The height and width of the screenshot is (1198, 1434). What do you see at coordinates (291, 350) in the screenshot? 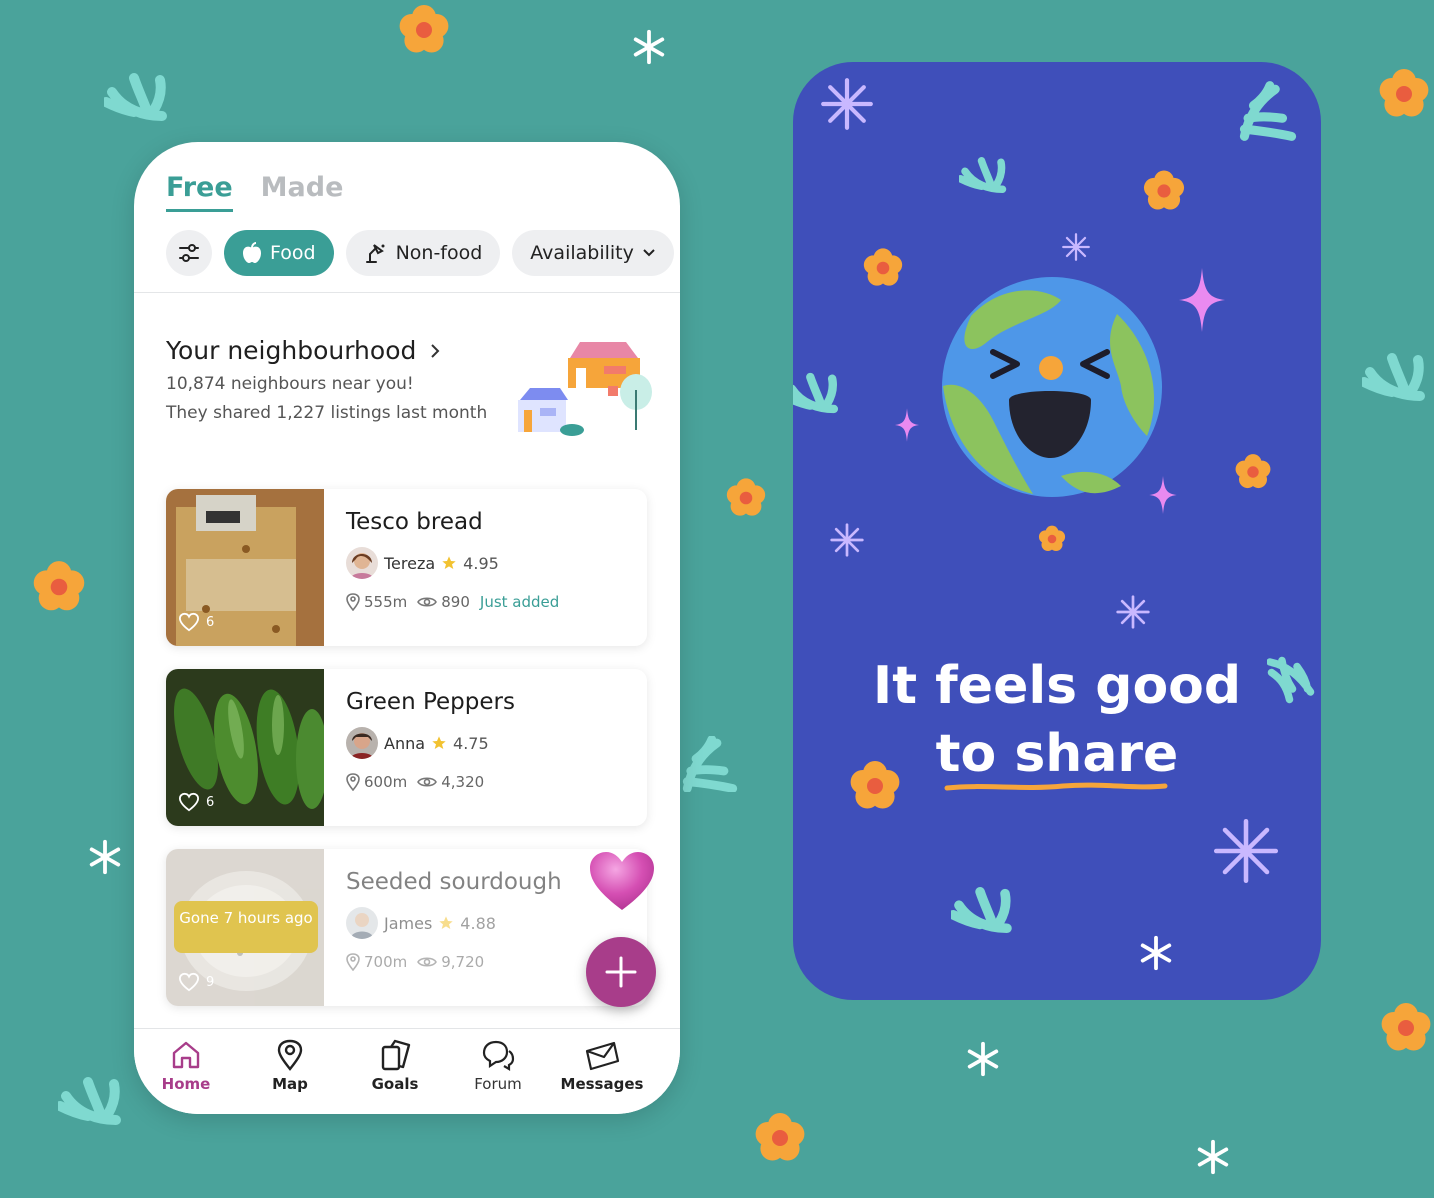
I see `neighbourhood-title: Your neighbourhood` at bounding box center [291, 350].